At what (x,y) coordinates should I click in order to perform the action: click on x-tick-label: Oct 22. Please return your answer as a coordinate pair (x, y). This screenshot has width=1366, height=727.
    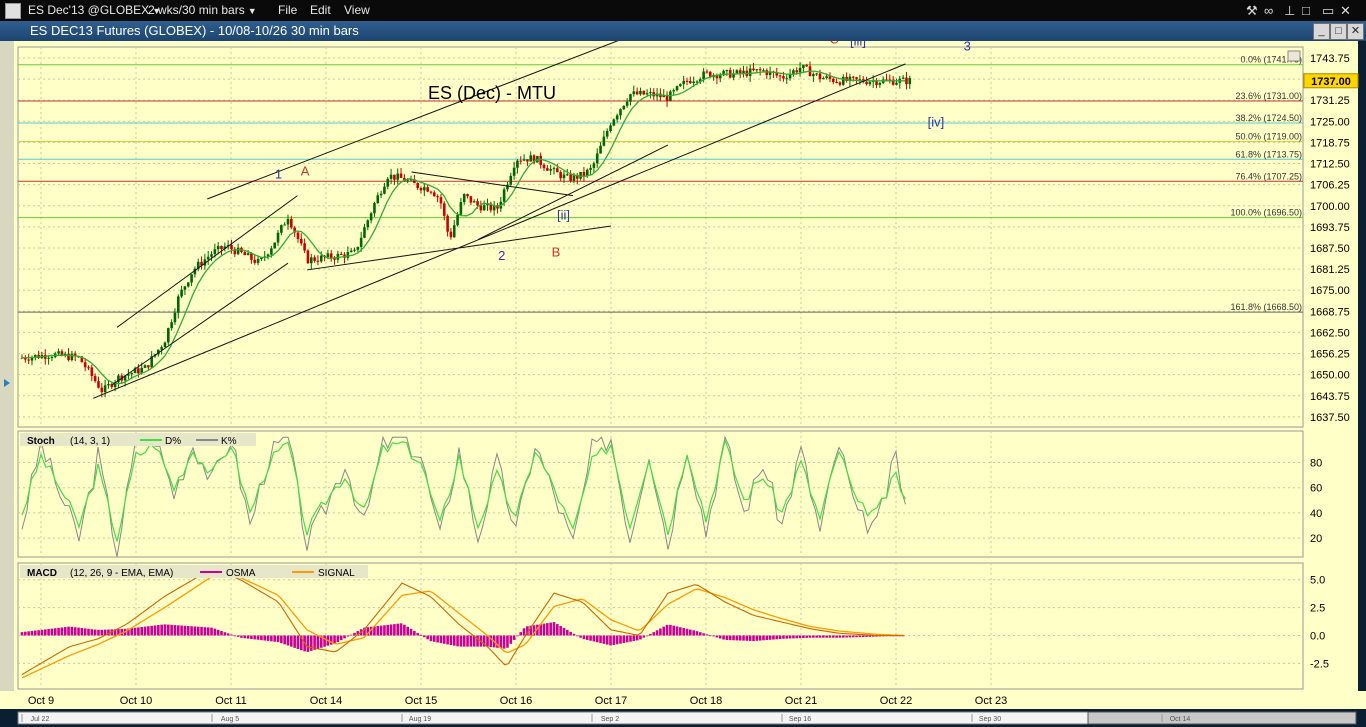
    Looking at the image, I should click on (896, 701).